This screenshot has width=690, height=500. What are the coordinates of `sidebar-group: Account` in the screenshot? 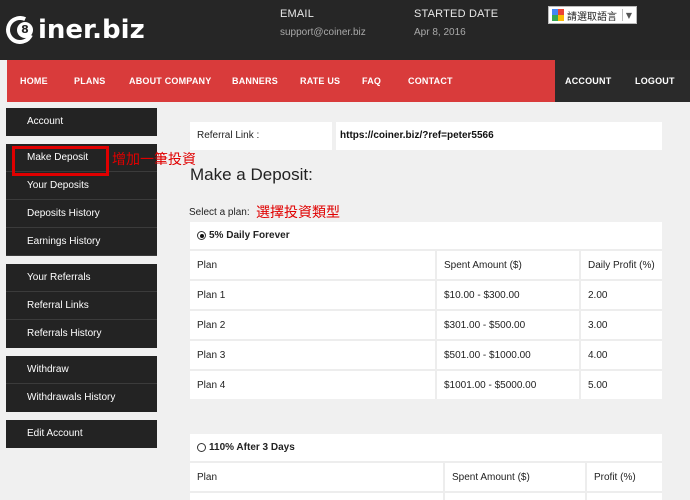 It's located at (81, 122).